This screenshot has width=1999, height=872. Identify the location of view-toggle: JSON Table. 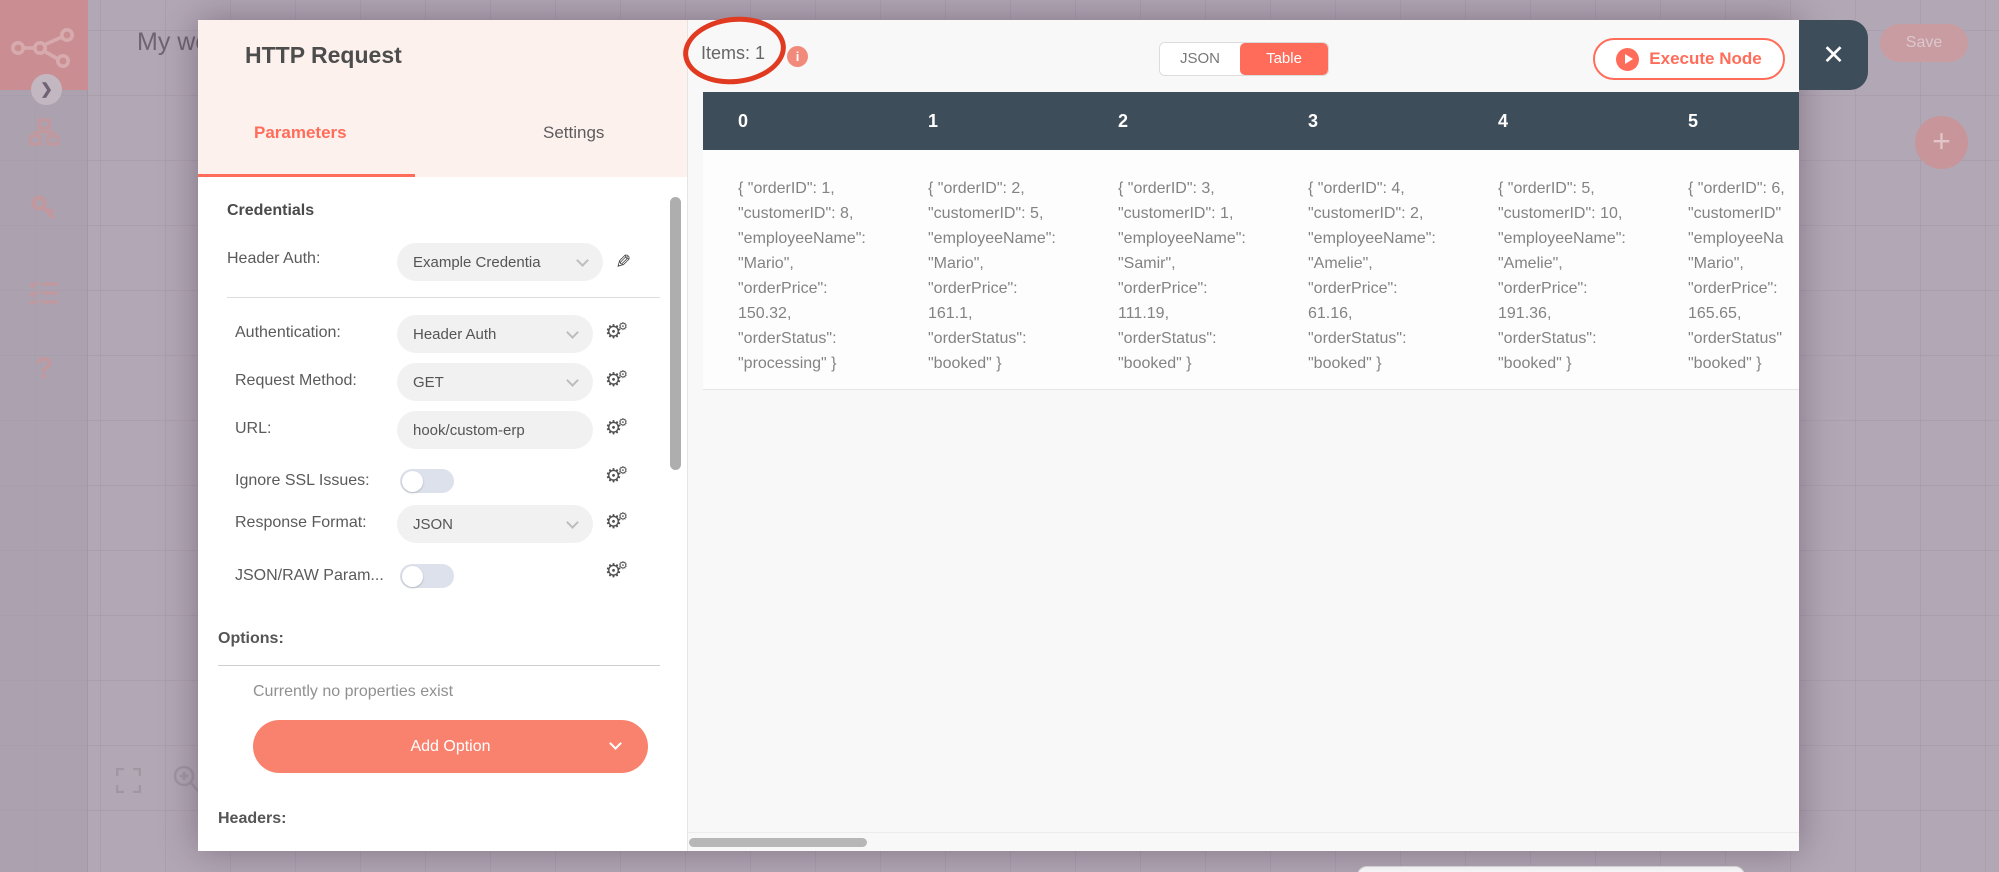
(1244, 59).